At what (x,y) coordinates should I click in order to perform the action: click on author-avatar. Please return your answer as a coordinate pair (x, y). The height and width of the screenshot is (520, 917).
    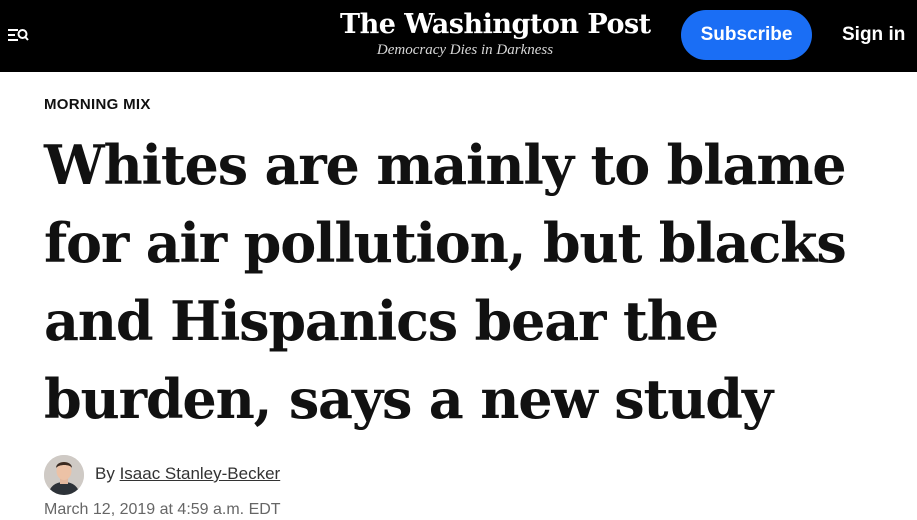
    Looking at the image, I should click on (64, 475).